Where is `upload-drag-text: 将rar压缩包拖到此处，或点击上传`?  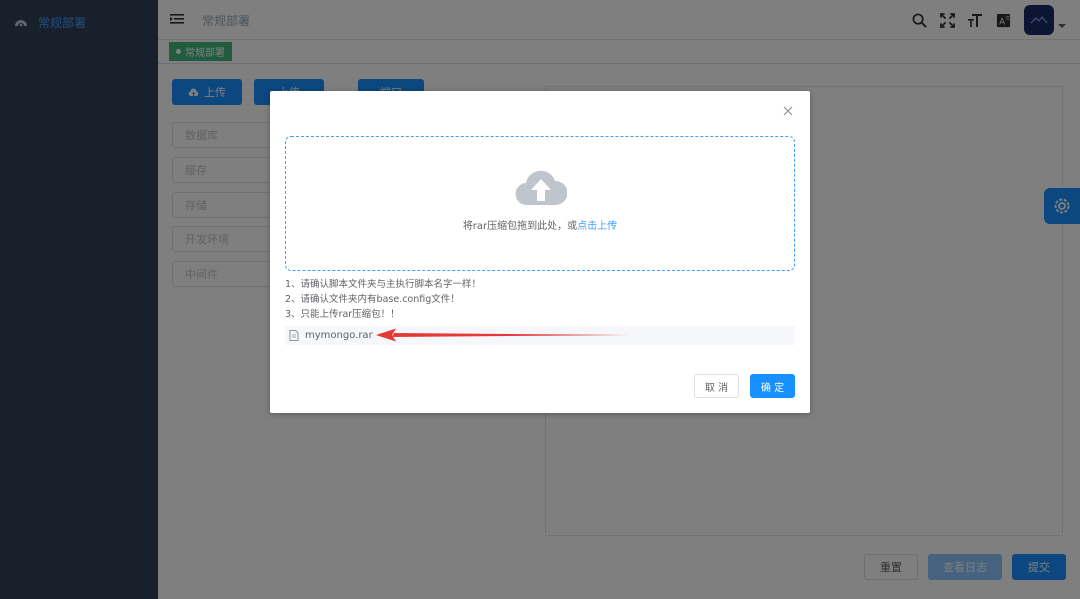
upload-drag-text: 将rar压缩包拖到此处，或点击上传 is located at coordinates (540, 224).